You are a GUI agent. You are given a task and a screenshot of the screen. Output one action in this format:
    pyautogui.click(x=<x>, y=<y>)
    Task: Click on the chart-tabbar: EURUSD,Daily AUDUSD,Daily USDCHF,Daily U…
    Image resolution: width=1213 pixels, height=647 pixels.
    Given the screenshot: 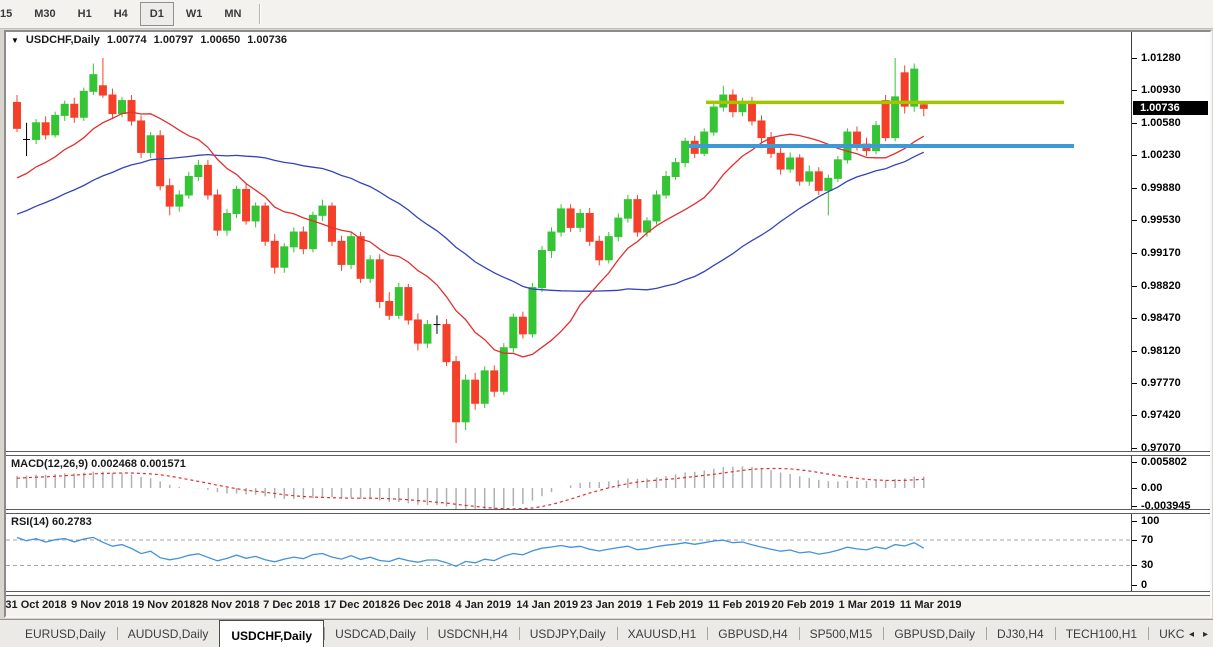 What is the action you would take?
    pyautogui.click(x=606, y=633)
    